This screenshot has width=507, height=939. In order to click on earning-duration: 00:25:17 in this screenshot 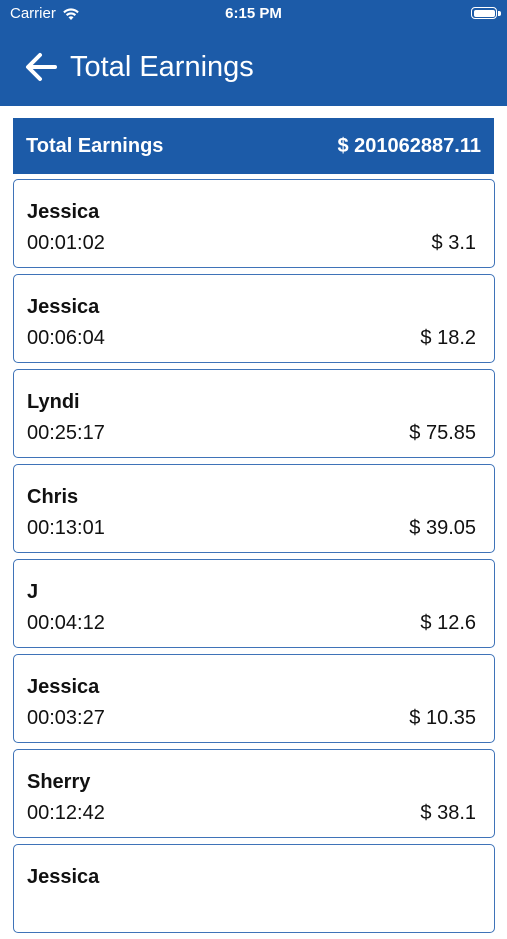, I will do `click(66, 433)`.